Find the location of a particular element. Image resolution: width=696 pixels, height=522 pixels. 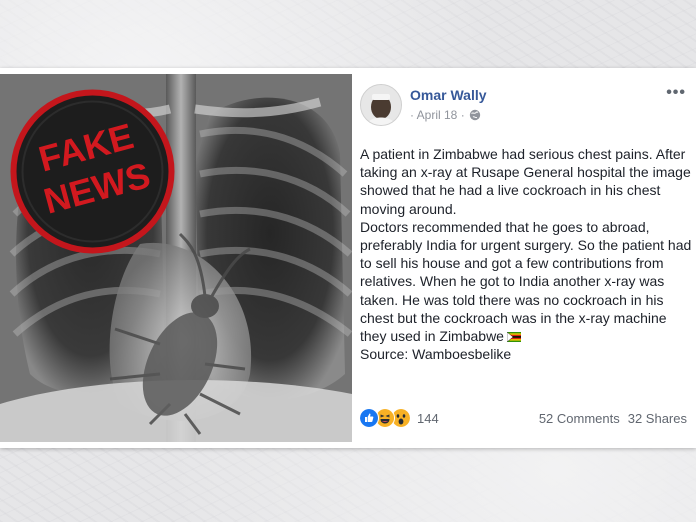

post-meta: · April 18 · is located at coordinates (445, 115).